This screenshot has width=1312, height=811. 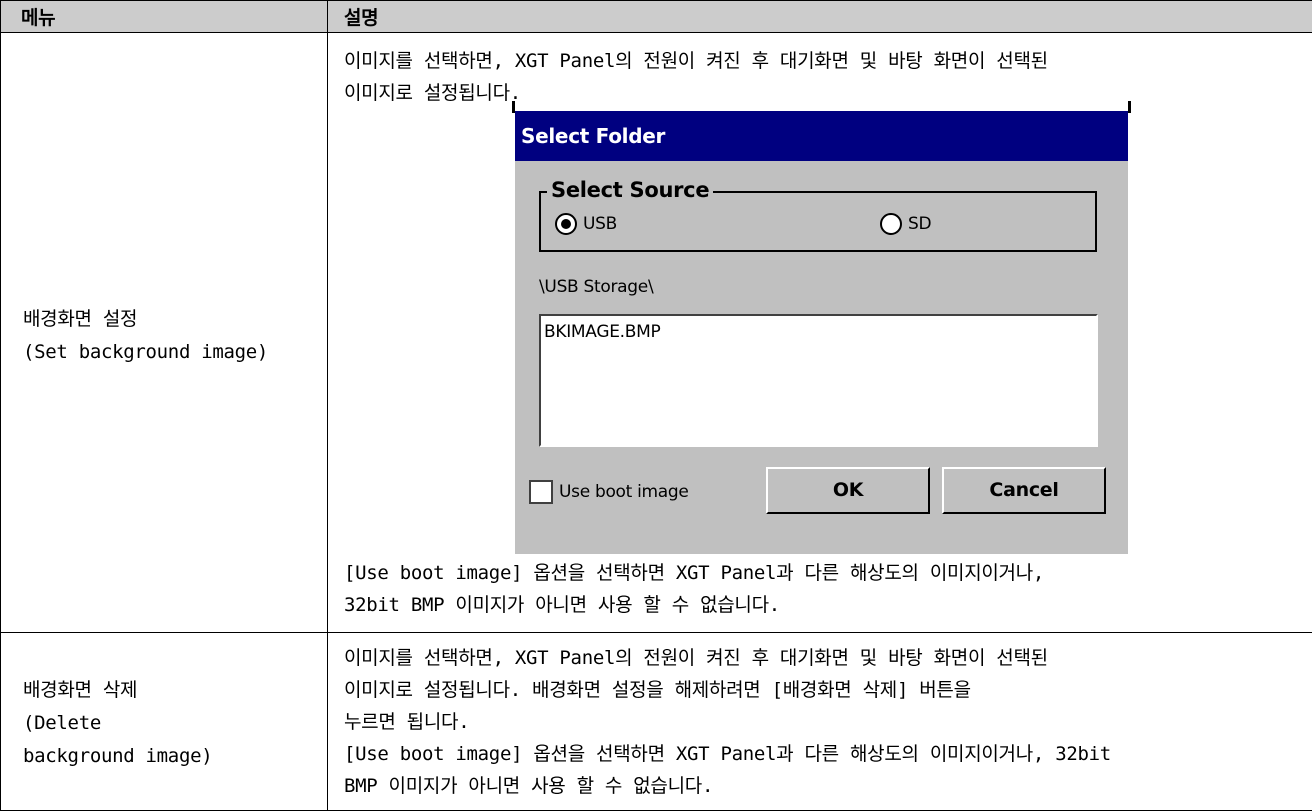 I want to click on checkbox-box, so click(x=541, y=491).